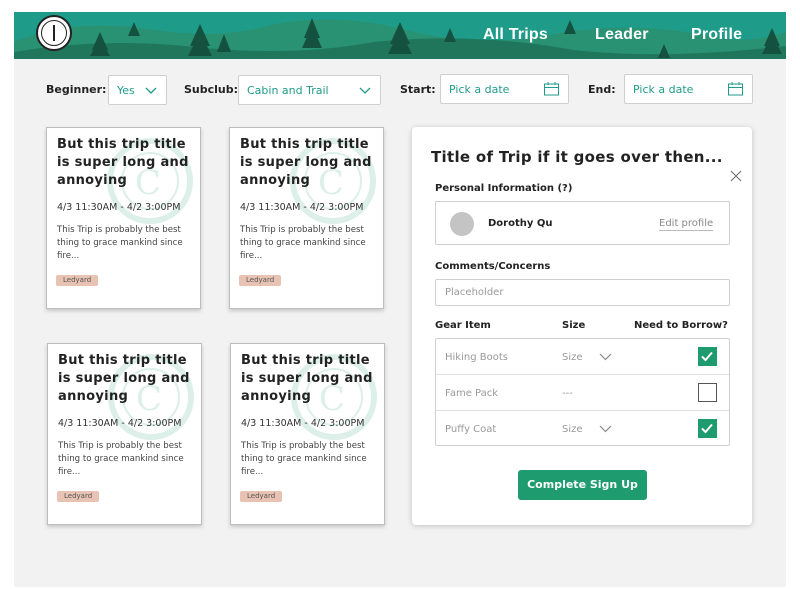  I want to click on nav-all-trips: All Trips, so click(515, 35).